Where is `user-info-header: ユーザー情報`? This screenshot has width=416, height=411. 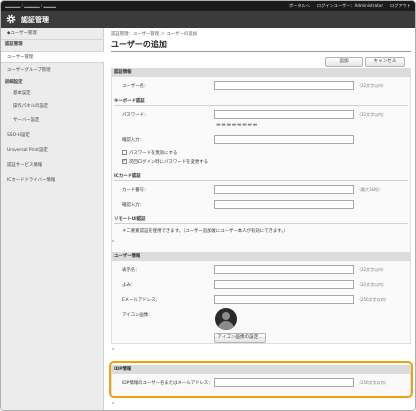
user-info-header: ユーザー情報 is located at coordinates (261, 256).